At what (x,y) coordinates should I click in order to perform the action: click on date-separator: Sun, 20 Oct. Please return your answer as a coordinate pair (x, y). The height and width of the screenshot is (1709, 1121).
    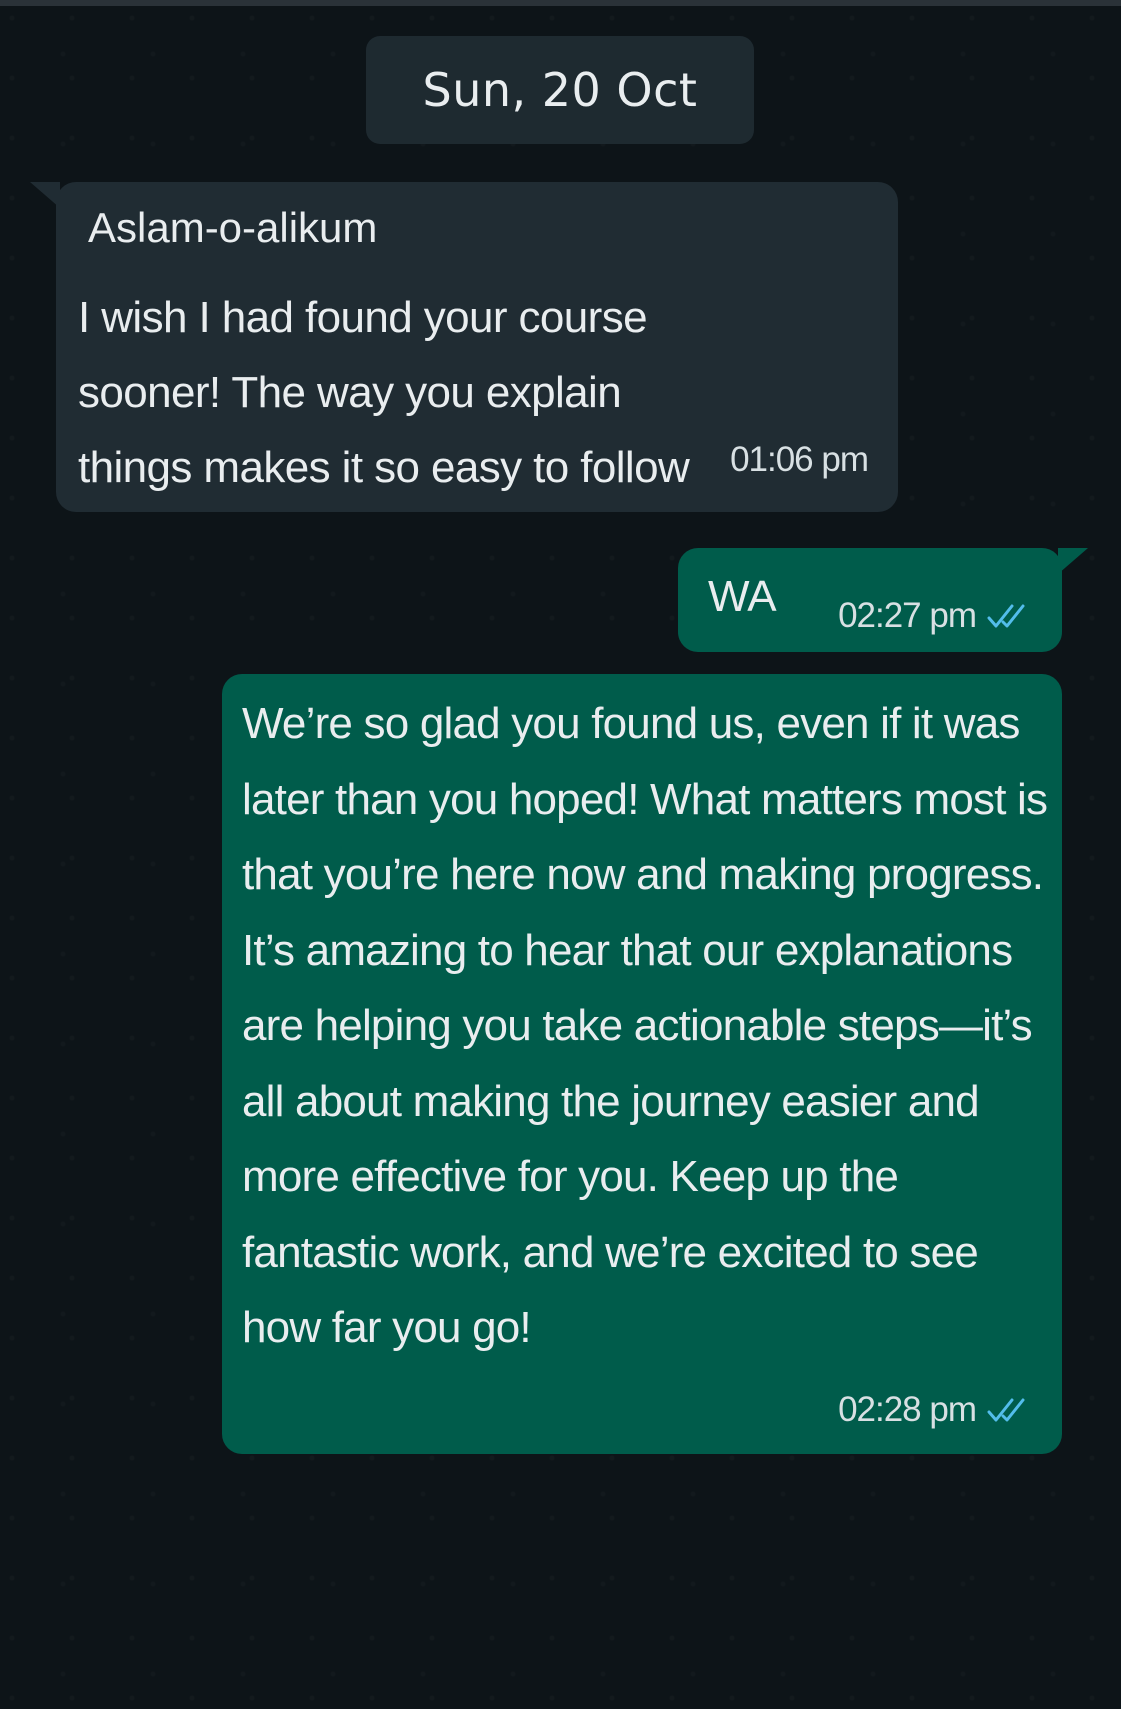
    Looking at the image, I should click on (560, 90).